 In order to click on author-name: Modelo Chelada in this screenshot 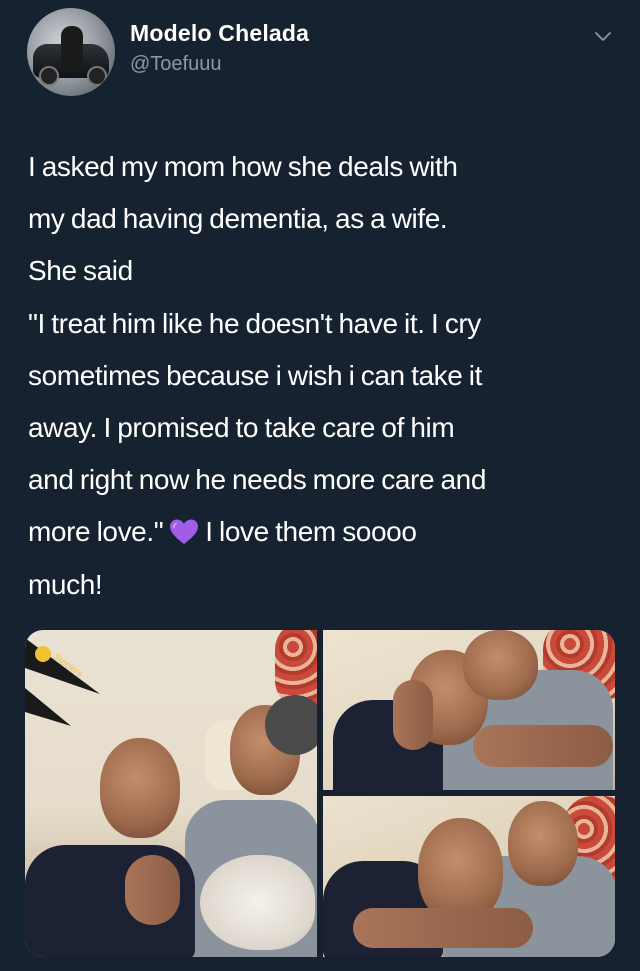, I will do `click(219, 33)`.